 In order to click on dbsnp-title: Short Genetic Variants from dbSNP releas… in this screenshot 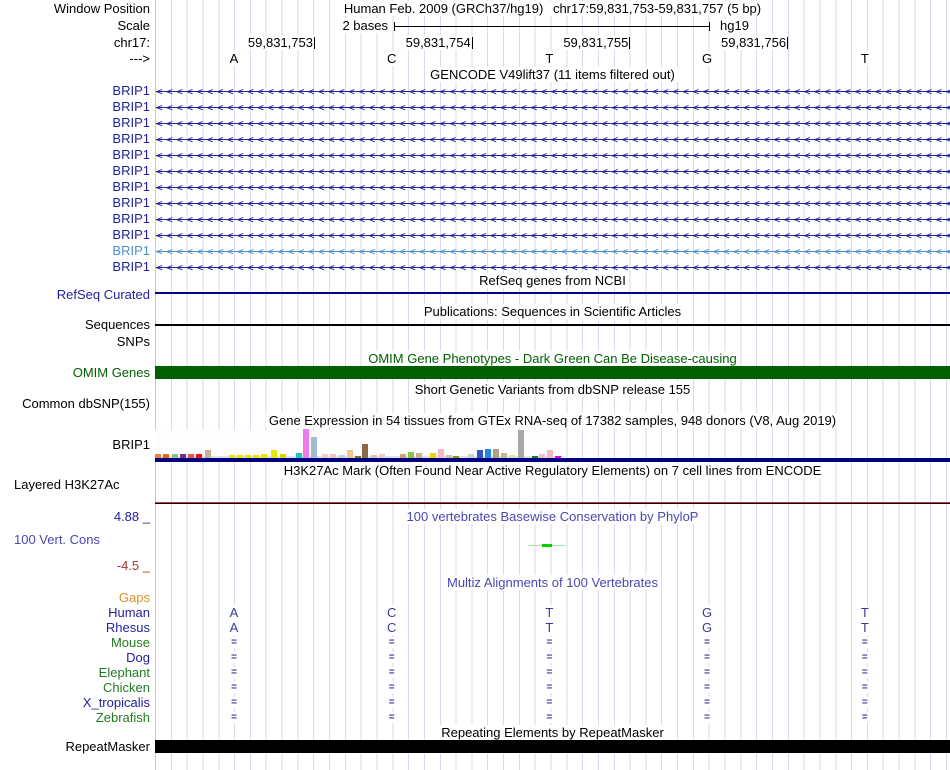, I will do `click(552, 389)`.